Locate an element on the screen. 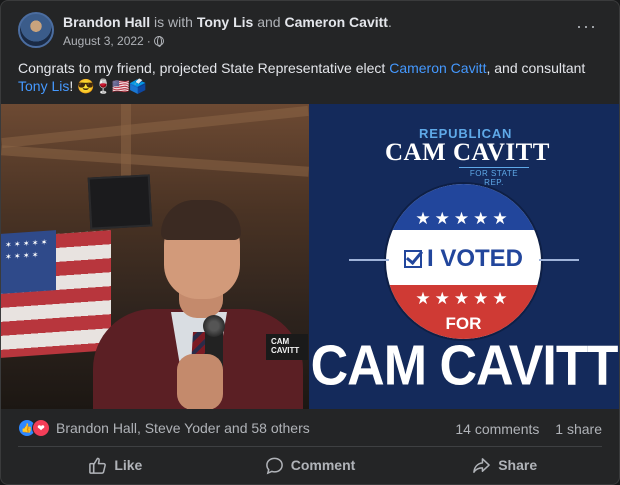  with-text: is with is located at coordinates (173, 22).